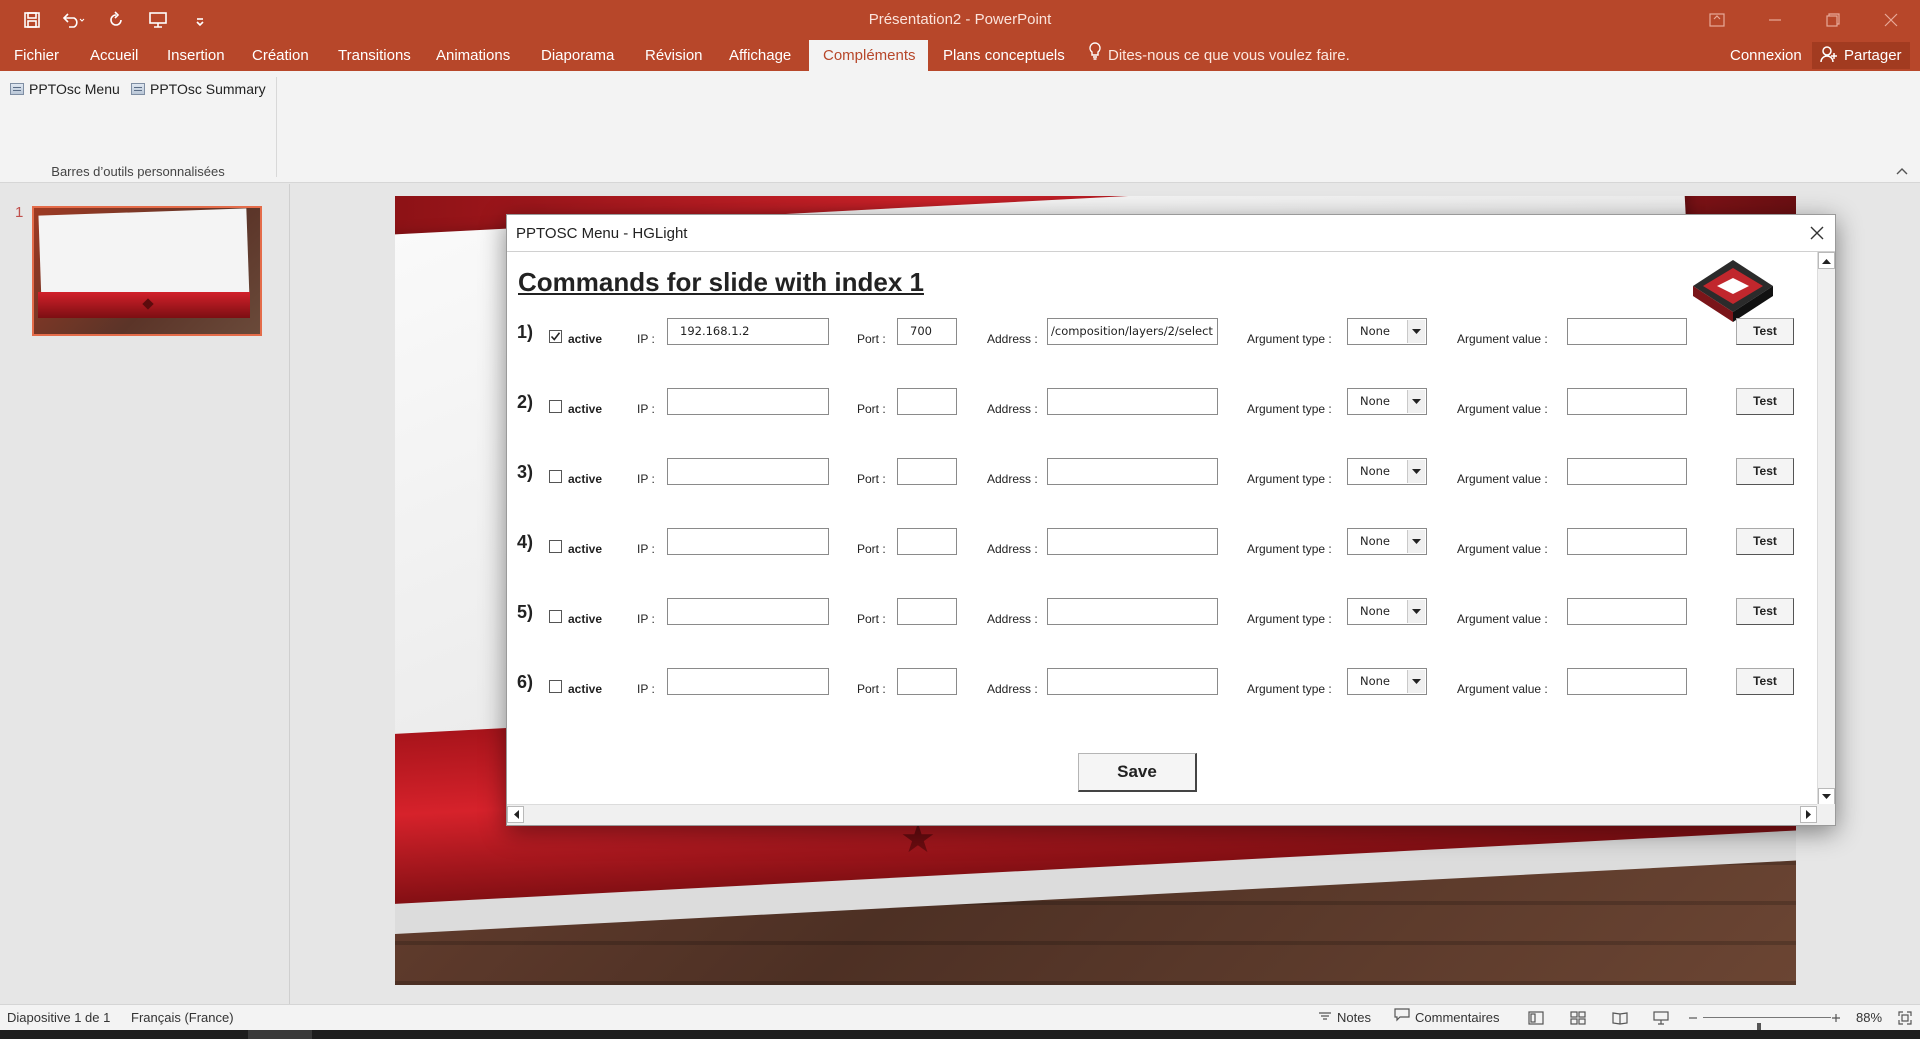  What do you see at coordinates (577, 55) in the screenshot?
I see `tab-diaporama: Diaporama` at bounding box center [577, 55].